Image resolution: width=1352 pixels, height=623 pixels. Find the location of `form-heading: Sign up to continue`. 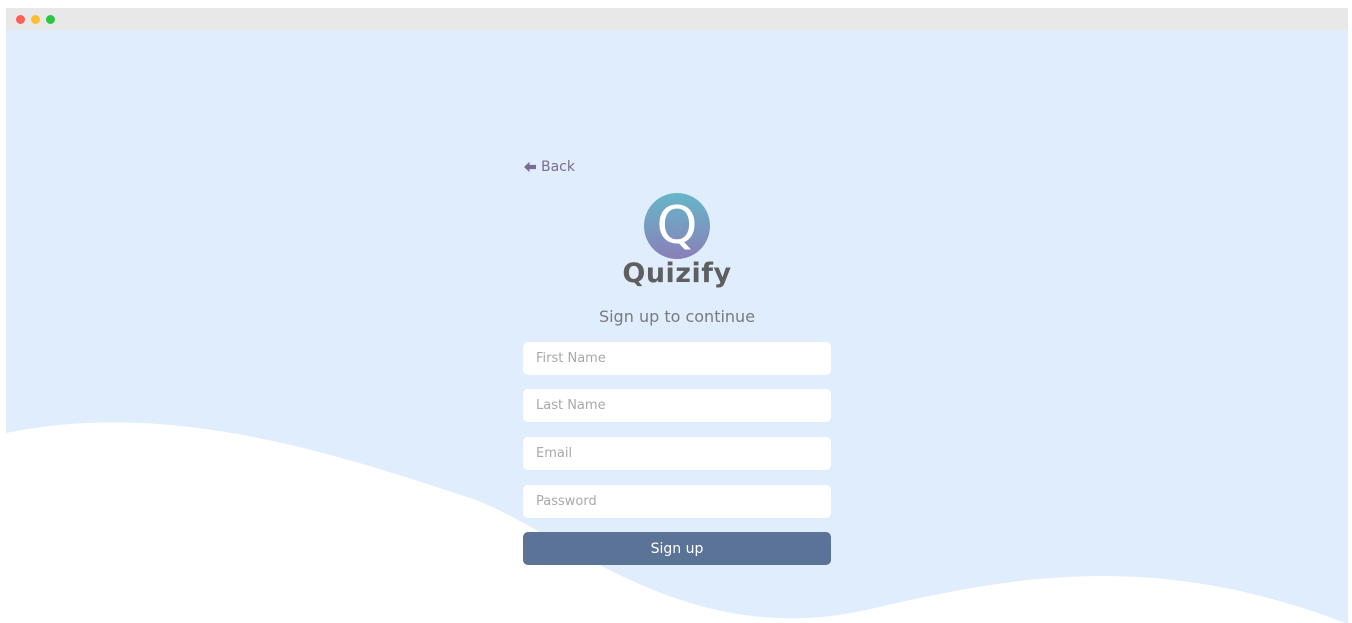

form-heading: Sign up to continue is located at coordinates (677, 316).